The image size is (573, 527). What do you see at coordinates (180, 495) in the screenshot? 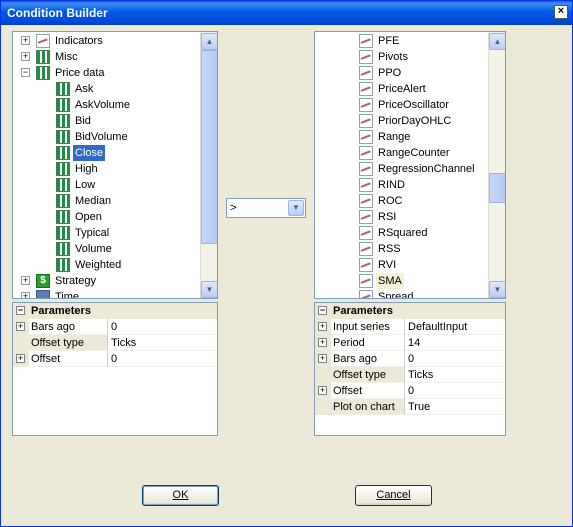
I see `ok-button: OK` at bounding box center [180, 495].